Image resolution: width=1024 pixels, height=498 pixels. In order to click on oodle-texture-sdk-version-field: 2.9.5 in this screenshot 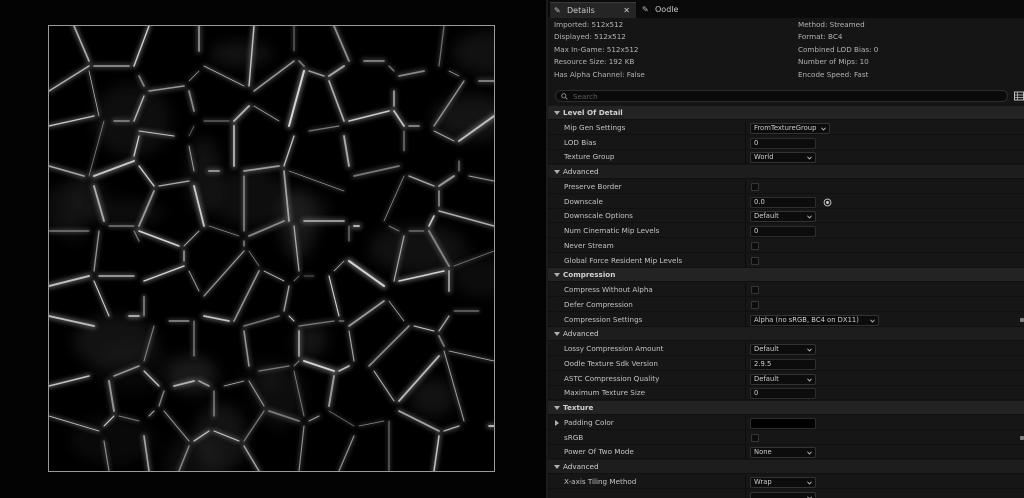, I will do `click(783, 364)`.